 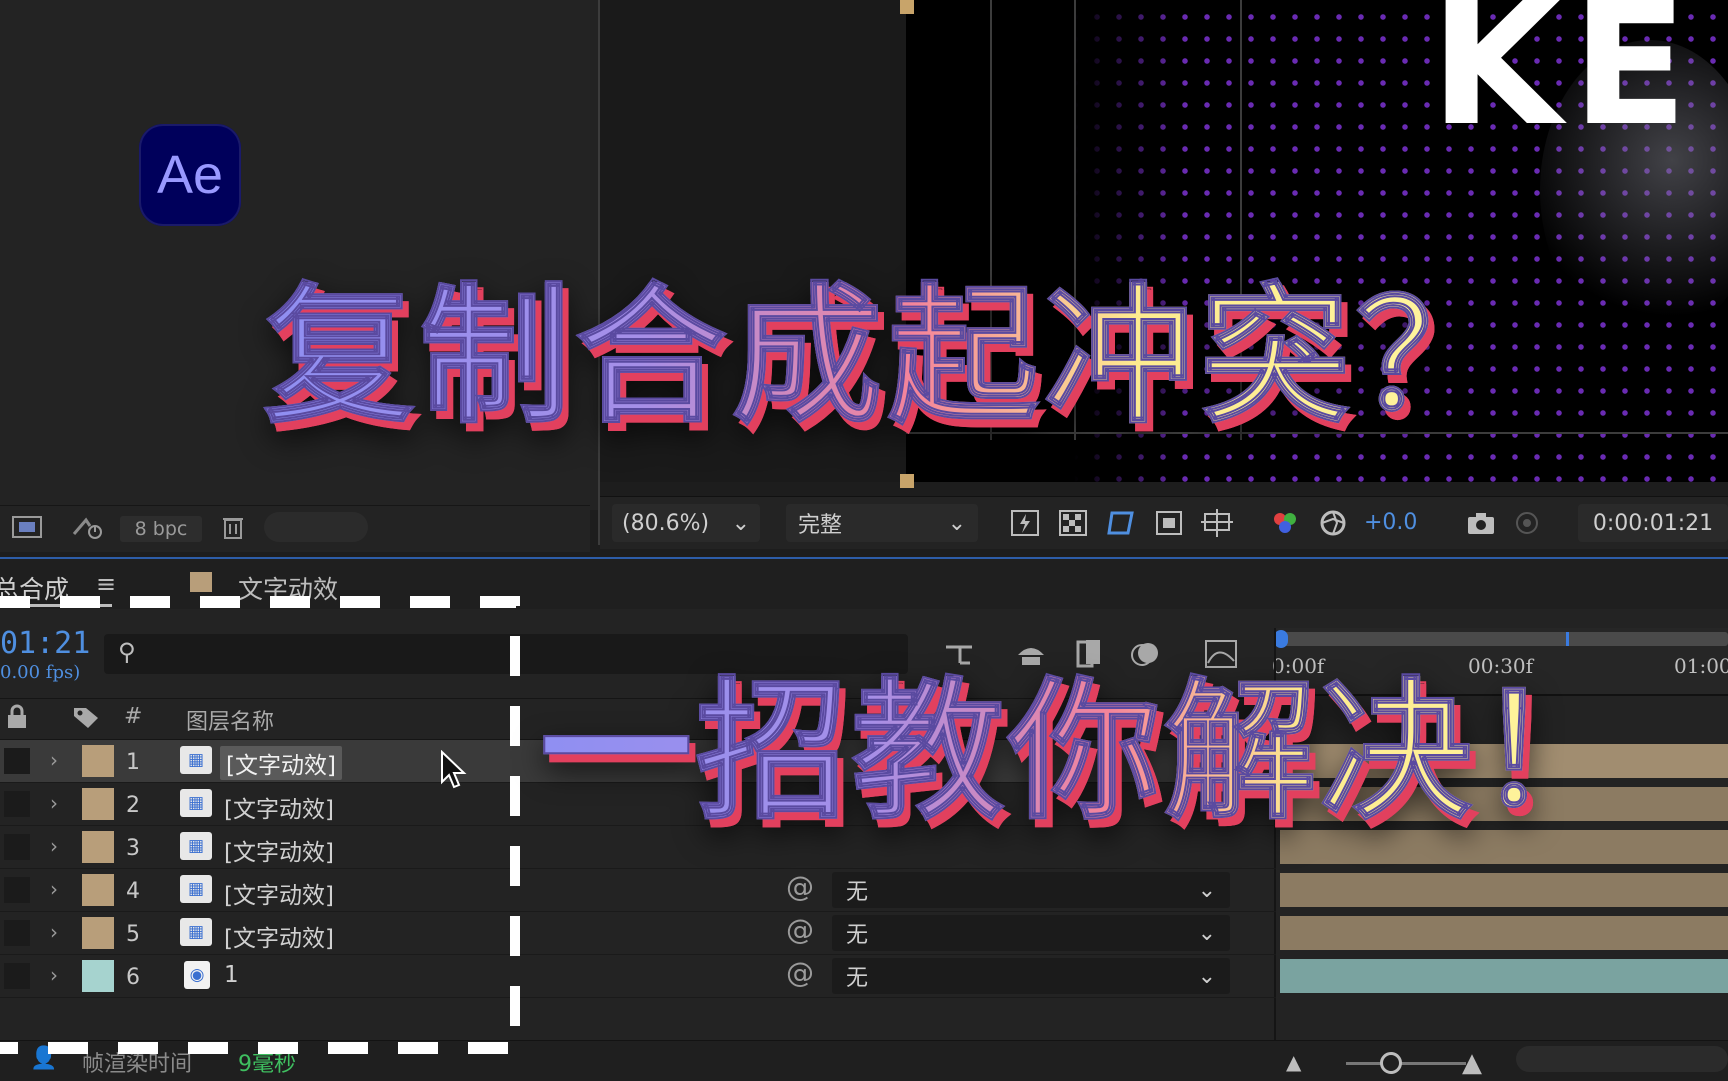 What do you see at coordinates (1527, 523) in the screenshot?
I see `show-snapshot-icon` at bounding box center [1527, 523].